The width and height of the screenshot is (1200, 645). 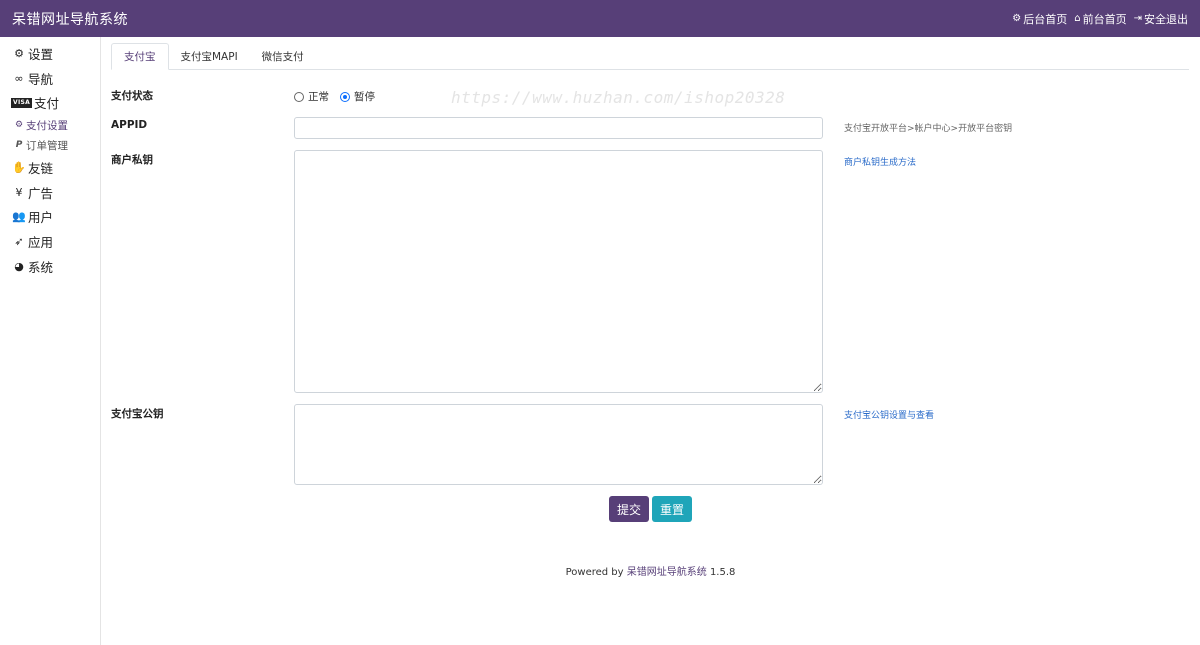 I want to click on public-key-help-link: 支付宝公钥设置与查看, so click(x=889, y=414).